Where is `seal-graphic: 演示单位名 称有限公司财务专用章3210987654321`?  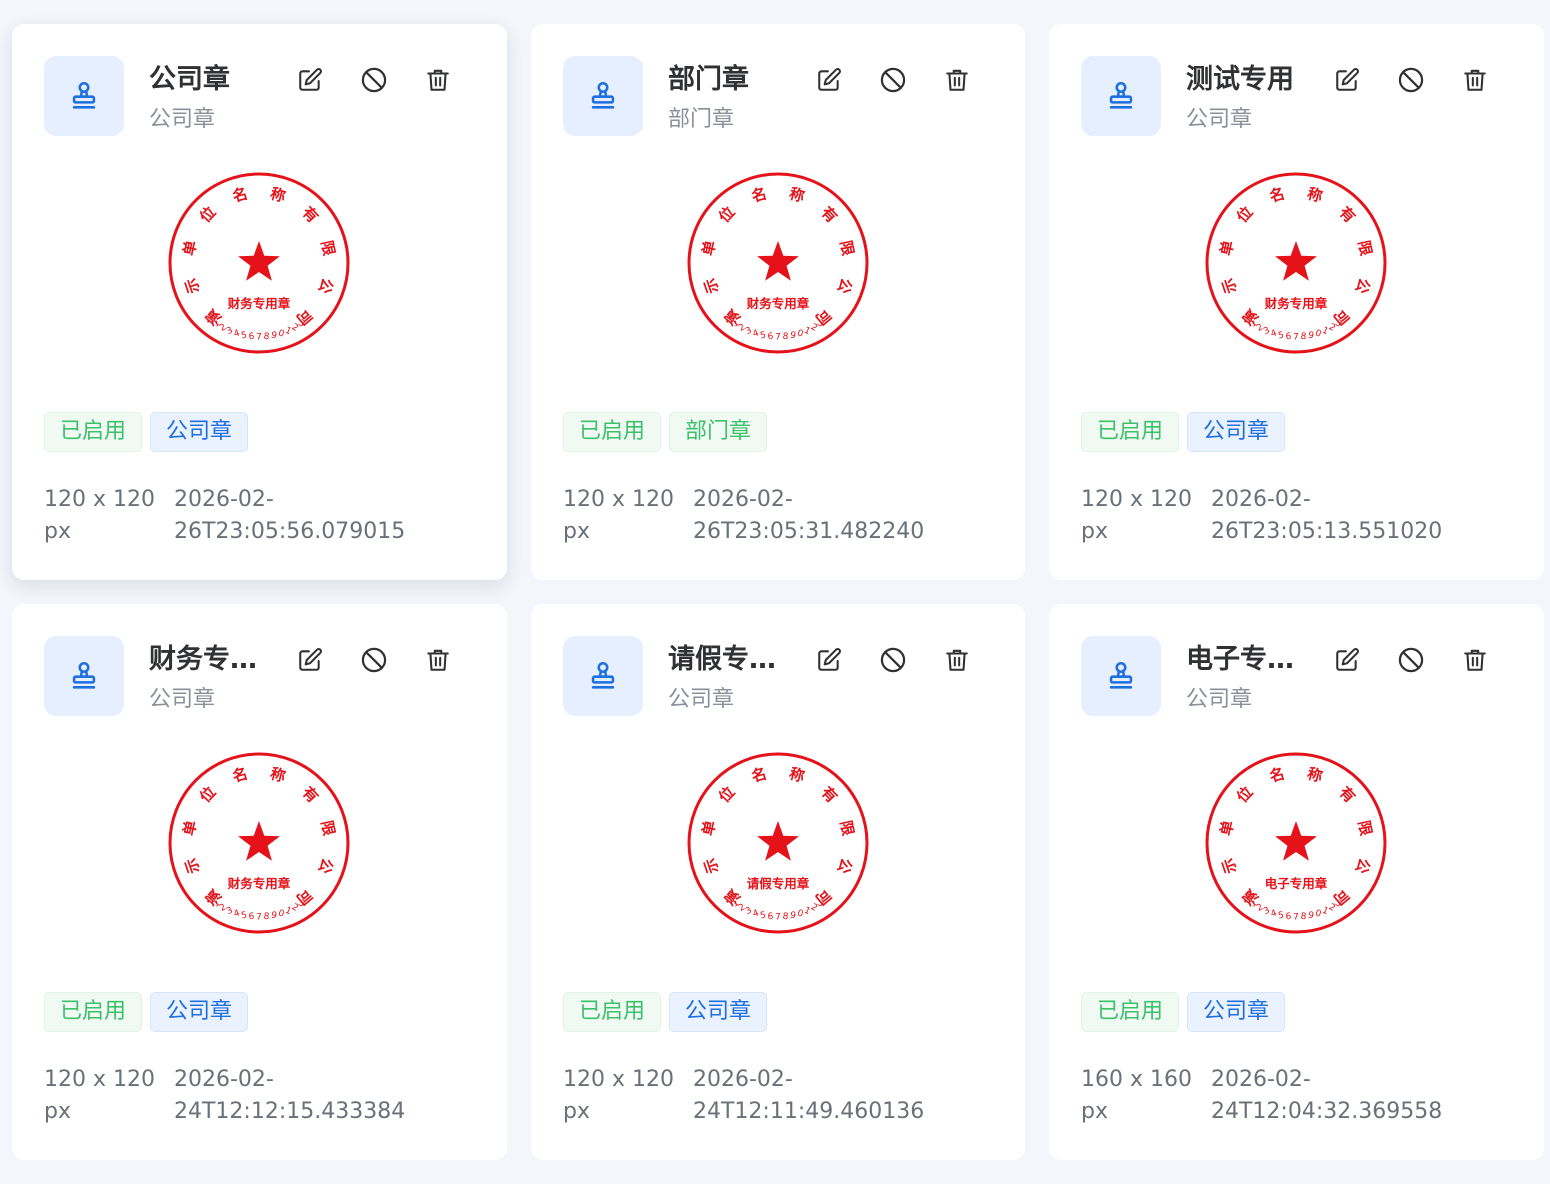 seal-graphic: 演示单位名 称有限公司财务专用章3210987654321 is located at coordinates (778, 263).